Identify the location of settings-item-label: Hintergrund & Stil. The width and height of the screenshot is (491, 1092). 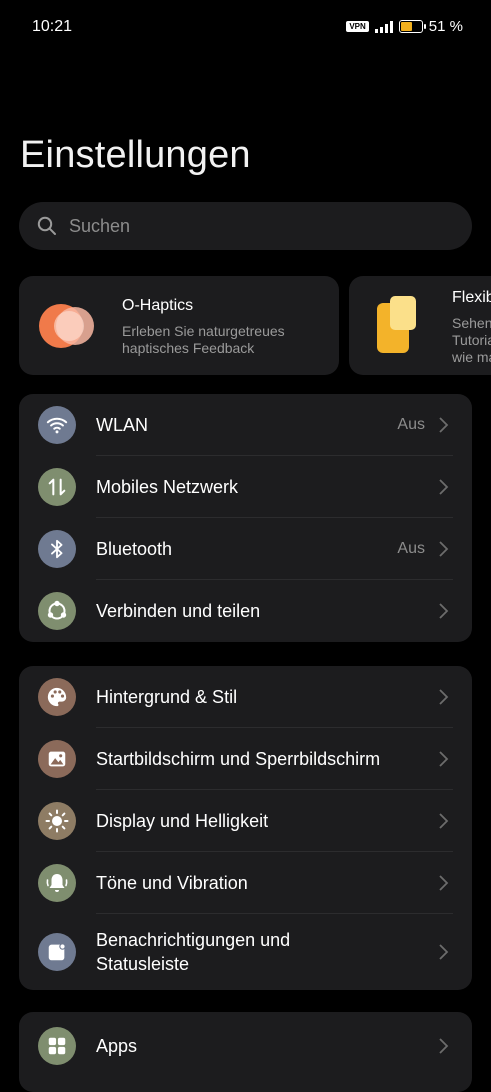
(167, 697).